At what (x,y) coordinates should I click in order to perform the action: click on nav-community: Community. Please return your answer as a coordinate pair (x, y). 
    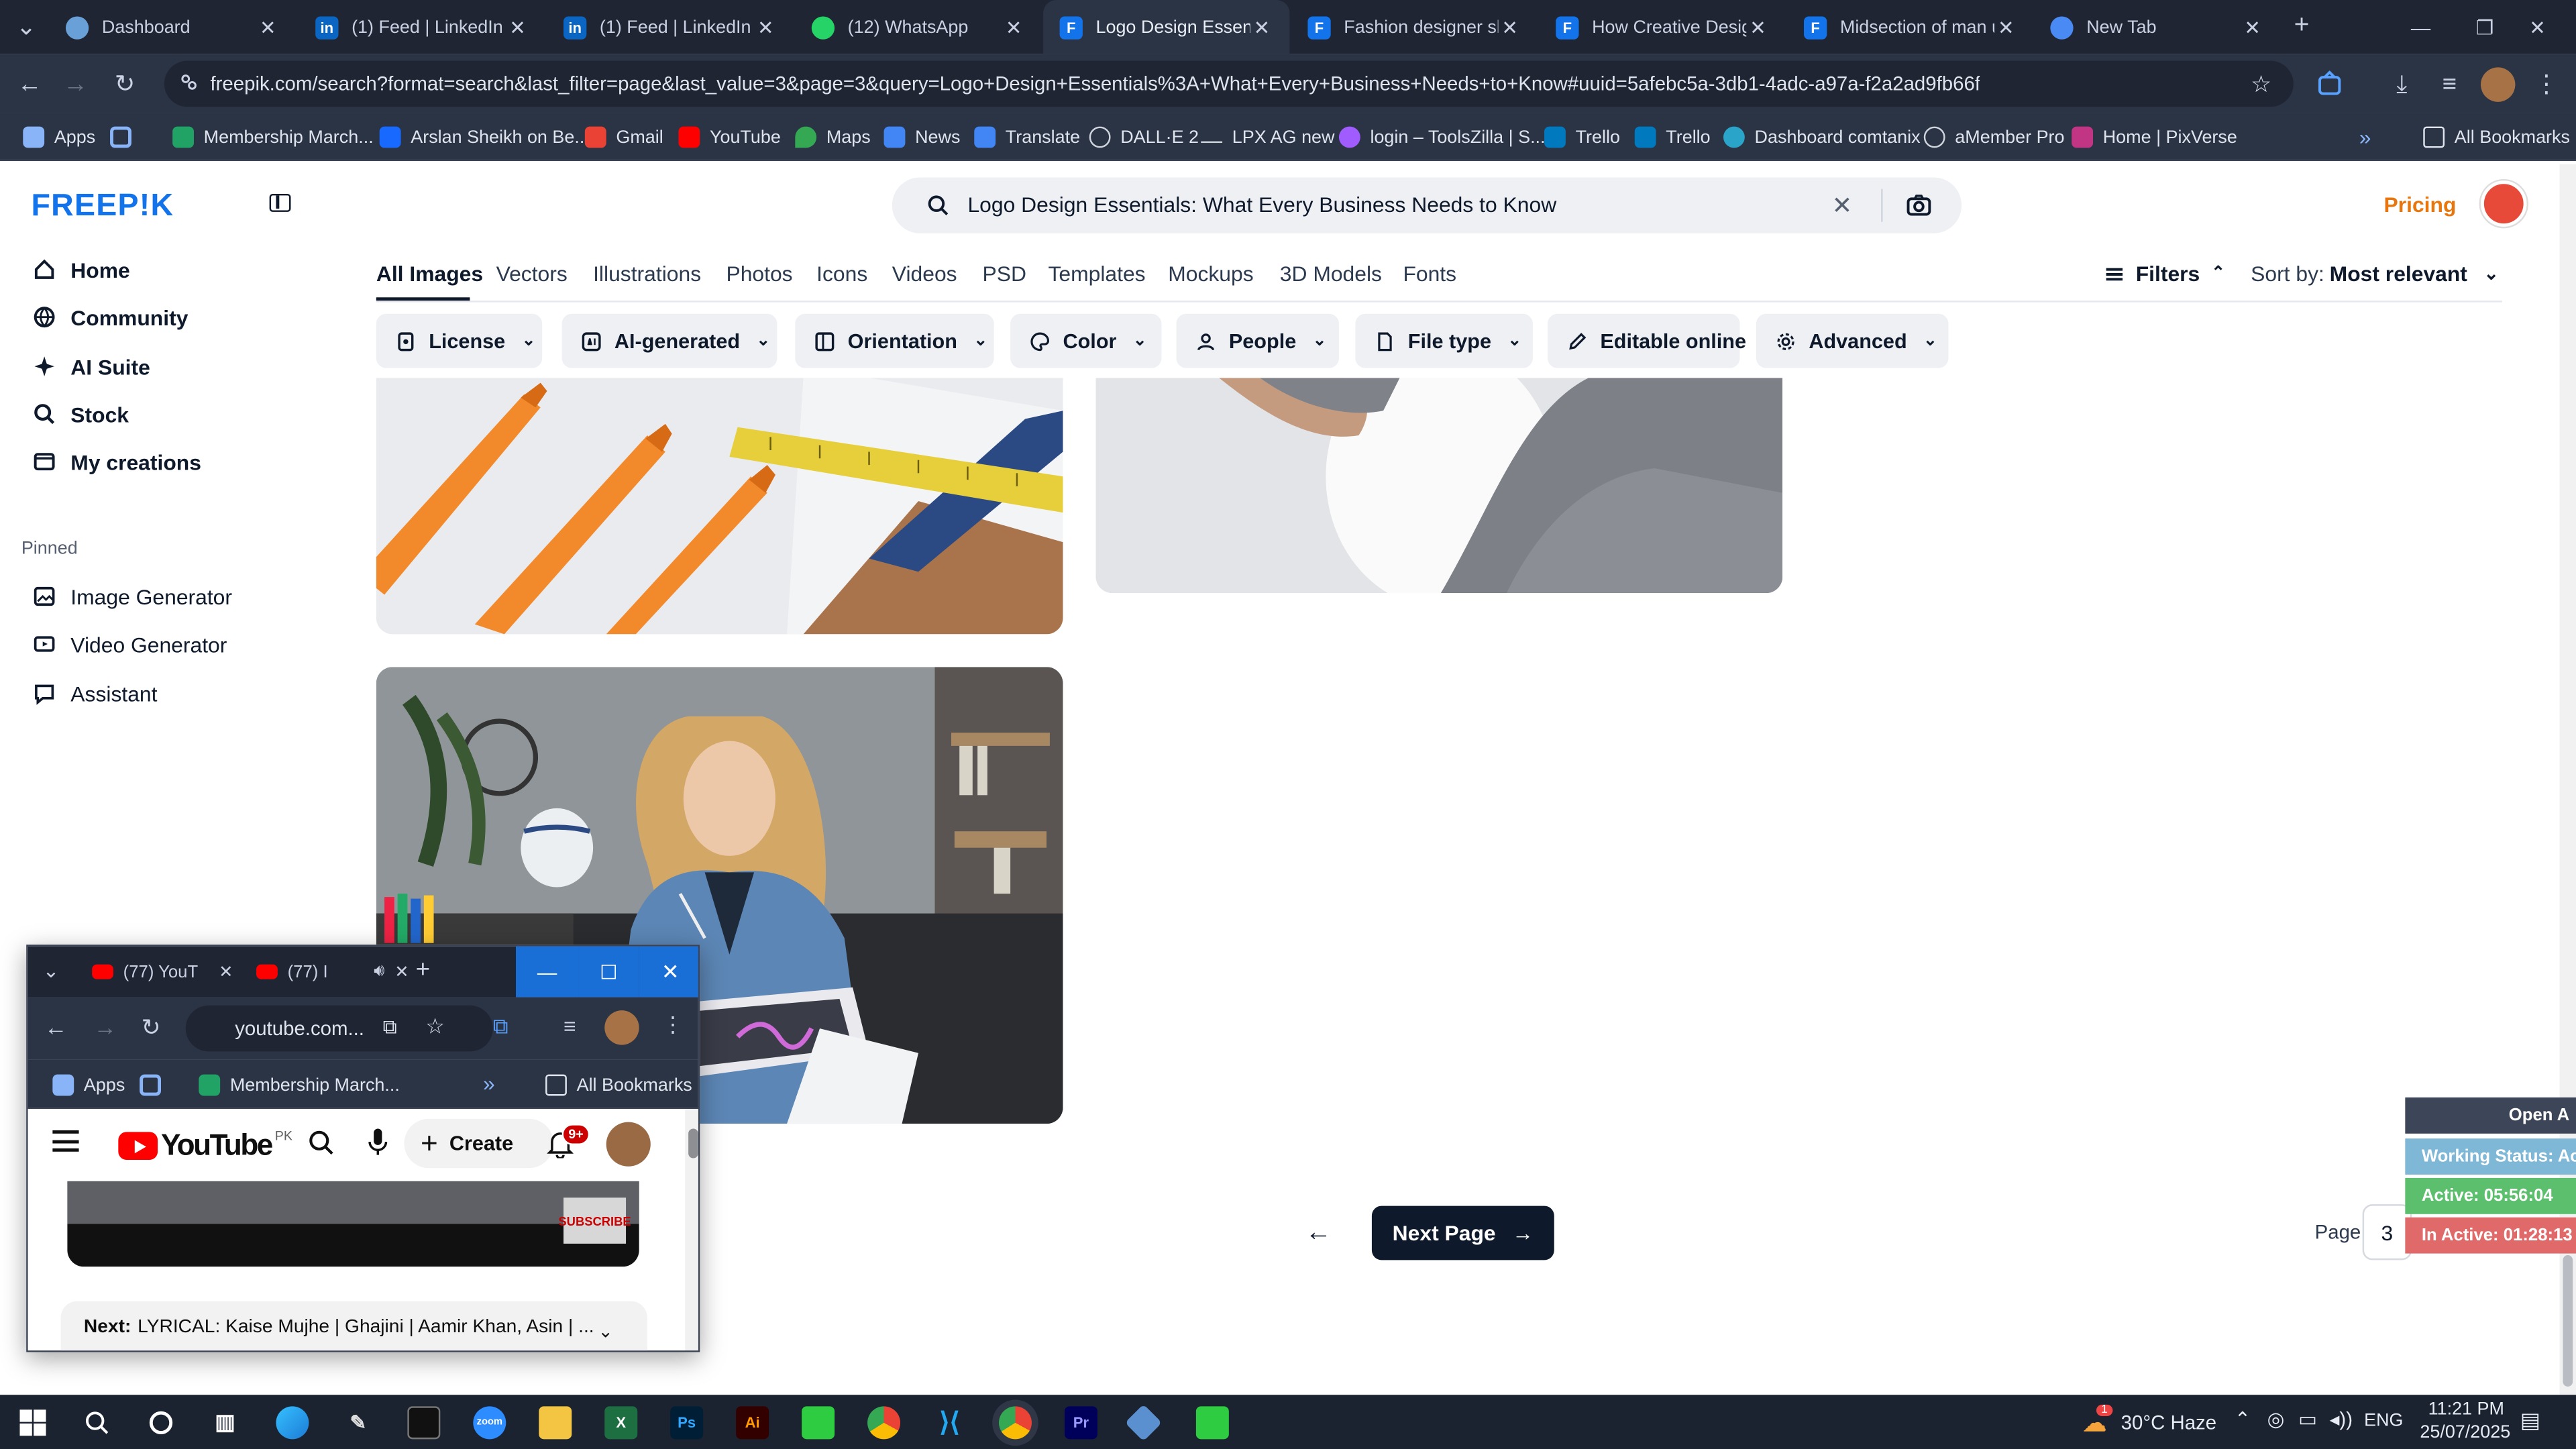
    Looking at the image, I should click on (110, 317).